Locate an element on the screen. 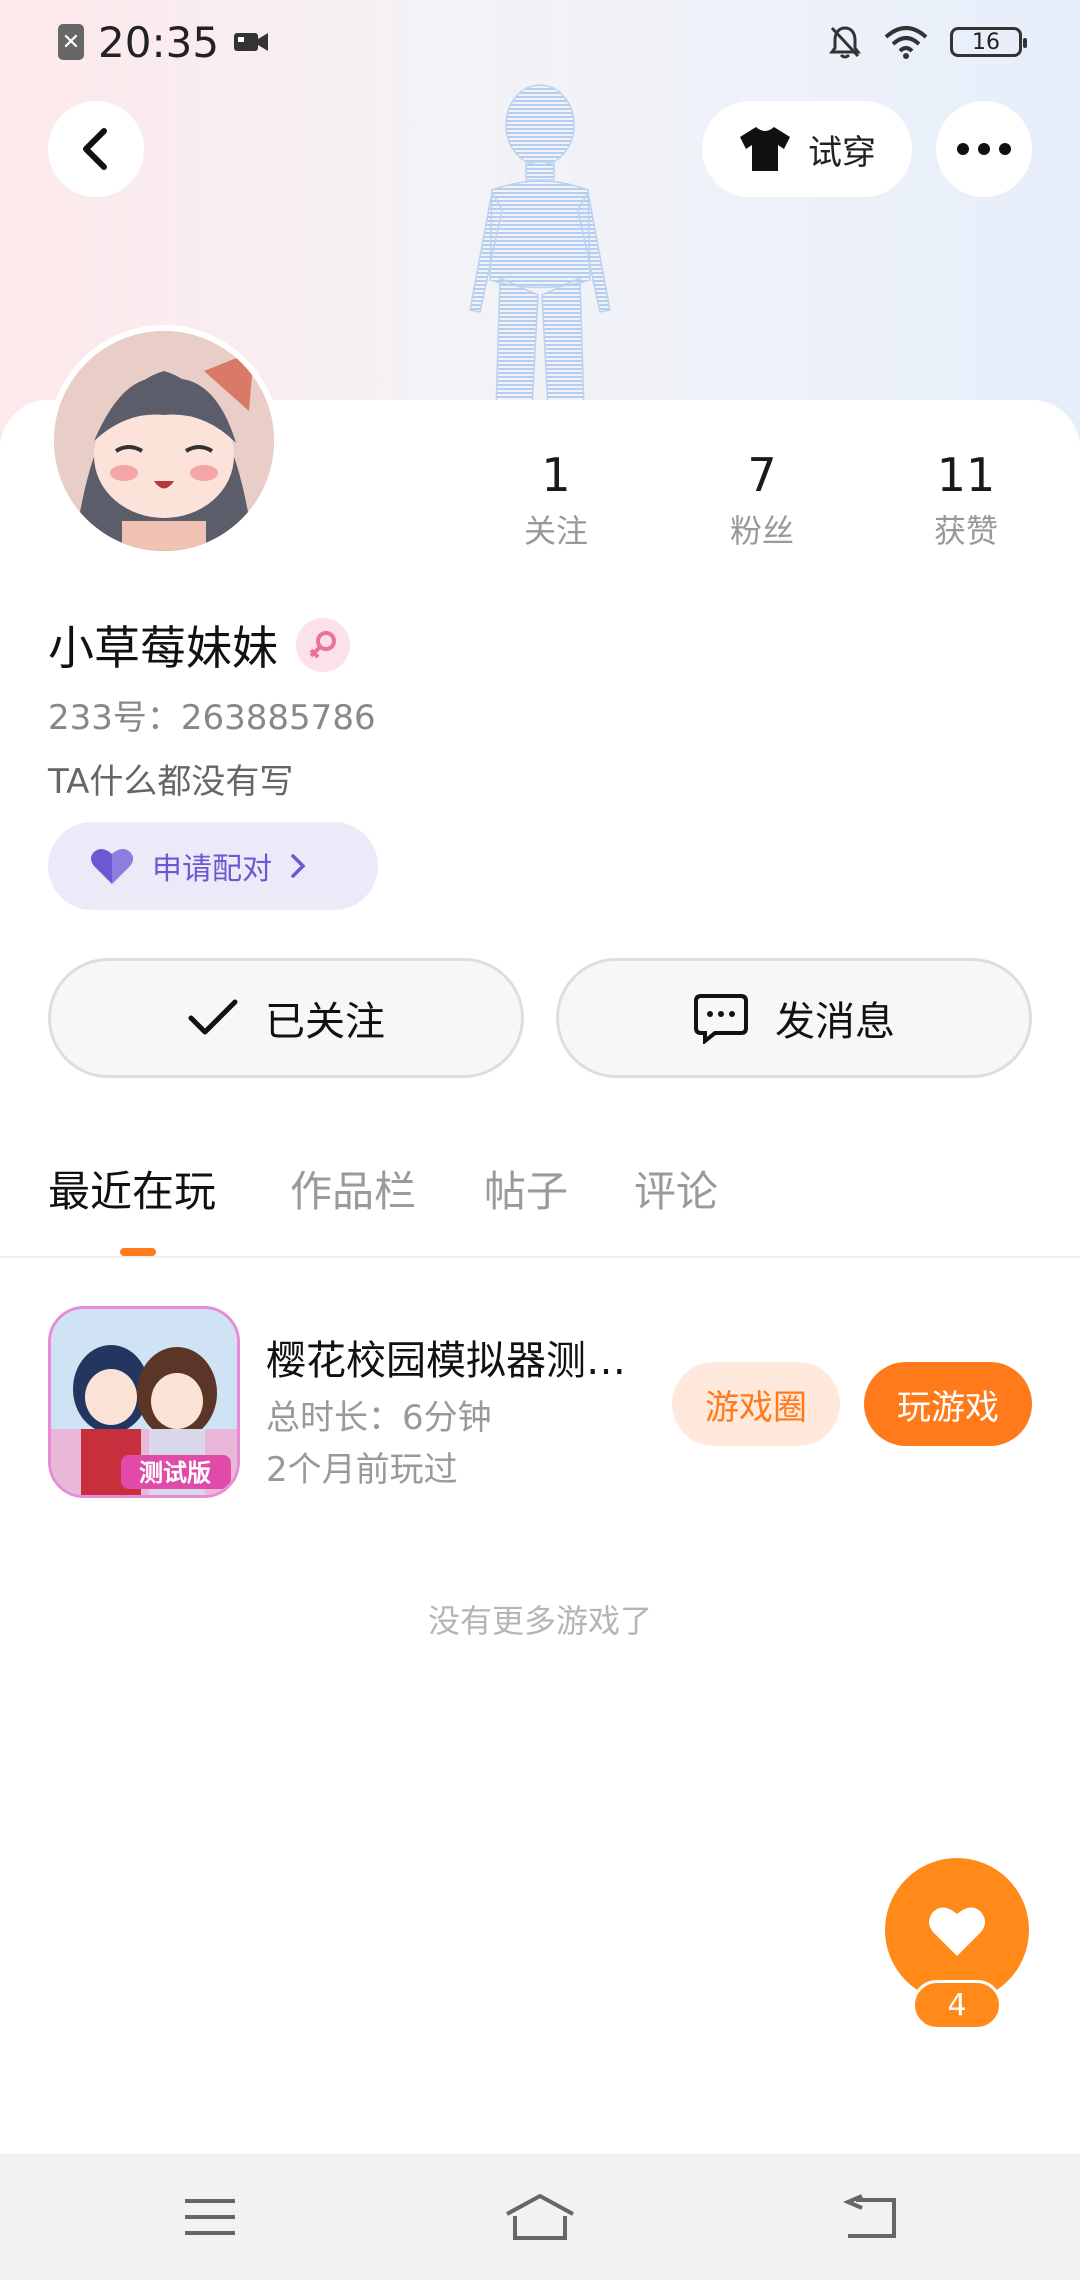 The height and width of the screenshot is (2280, 1080). tab-comments: 评论 is located at coordinates (676, 1188).